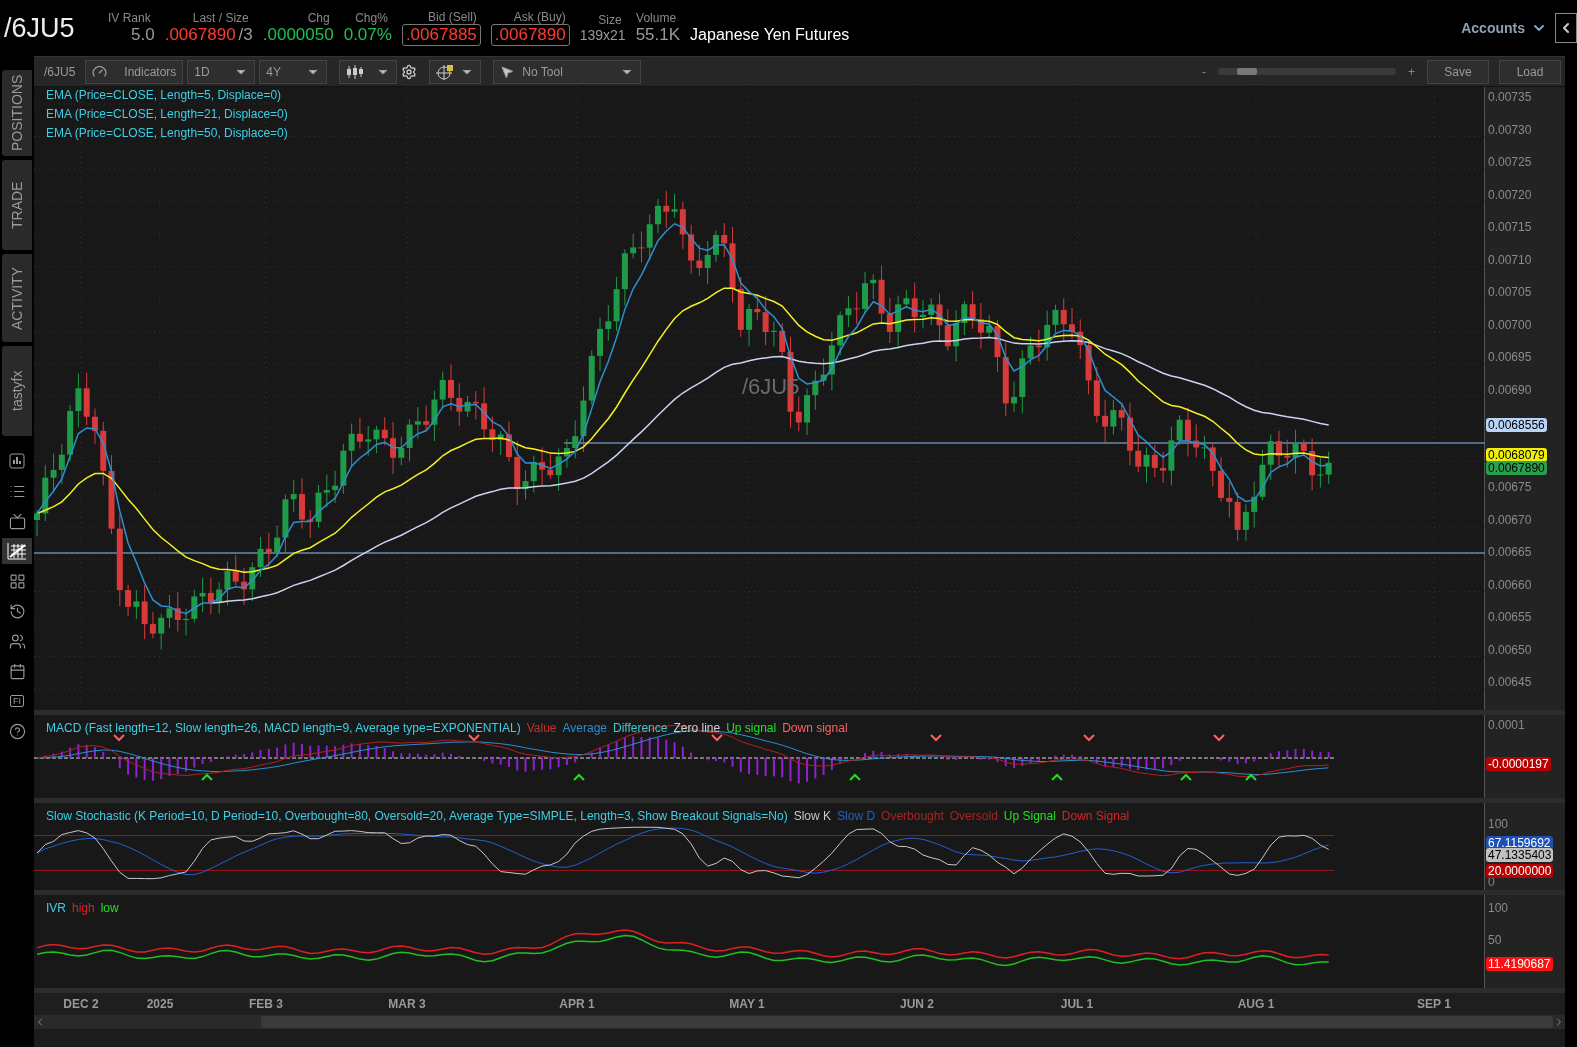 The image size is (1577, 1047). What do you see at coordinates (17, 641) in the screenshot?
I see `people-icon` at bounding box center [17, 641].